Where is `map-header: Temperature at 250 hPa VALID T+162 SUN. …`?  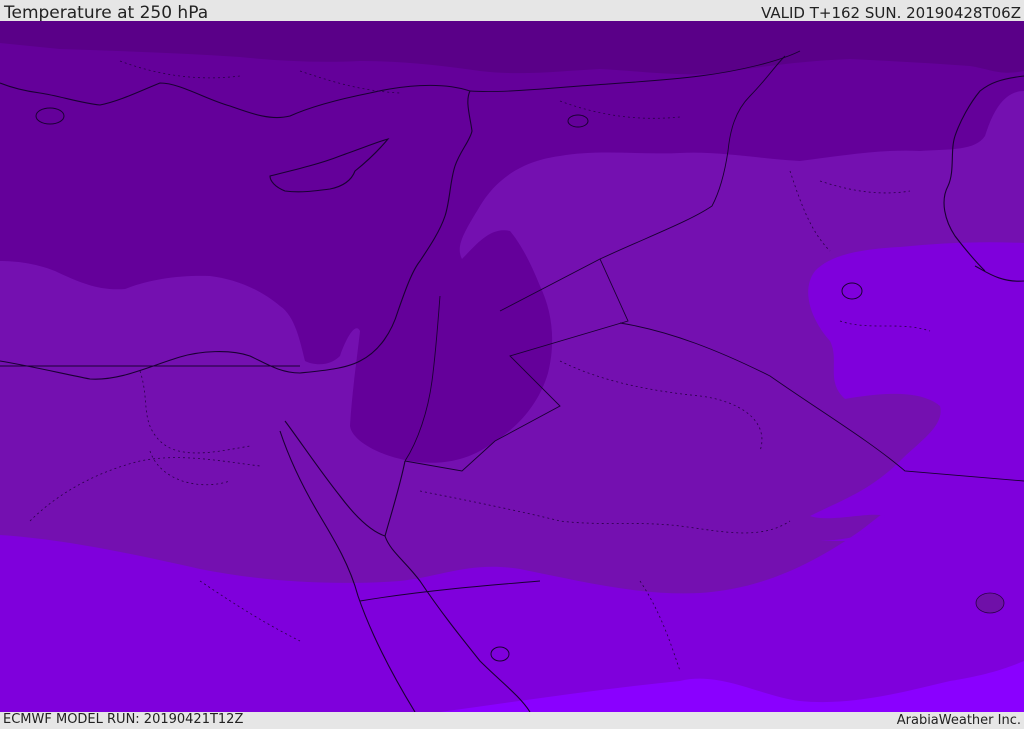 map-header: Temperature at 250 hPa VALID T+162 SUN. … is located at coordinates (512, 11).